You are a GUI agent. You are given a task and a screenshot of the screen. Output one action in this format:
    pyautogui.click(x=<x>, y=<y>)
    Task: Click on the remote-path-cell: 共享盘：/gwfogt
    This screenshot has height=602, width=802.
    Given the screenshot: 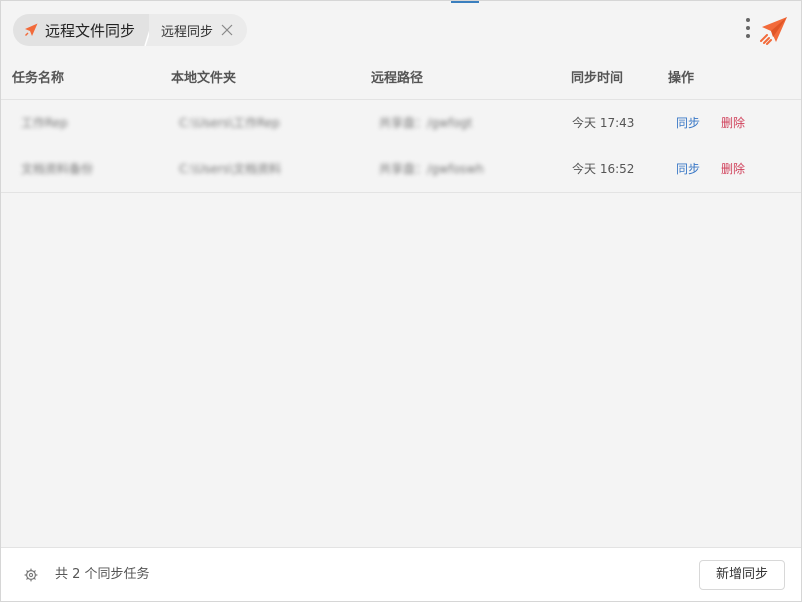 What is the action you would take?
    pyautogui.click(x=426, y=123)
    